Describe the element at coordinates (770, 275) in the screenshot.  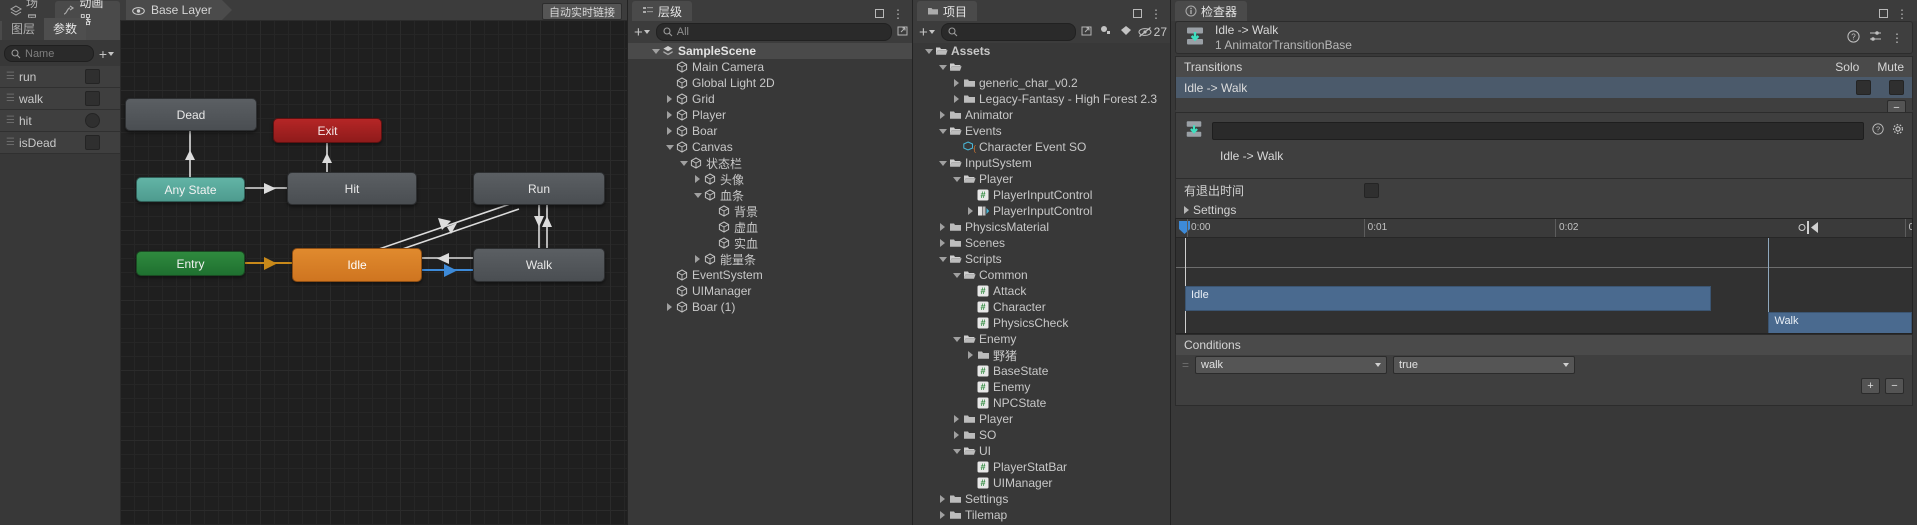
I see `hierarchy-item: EventSystem` at that location.